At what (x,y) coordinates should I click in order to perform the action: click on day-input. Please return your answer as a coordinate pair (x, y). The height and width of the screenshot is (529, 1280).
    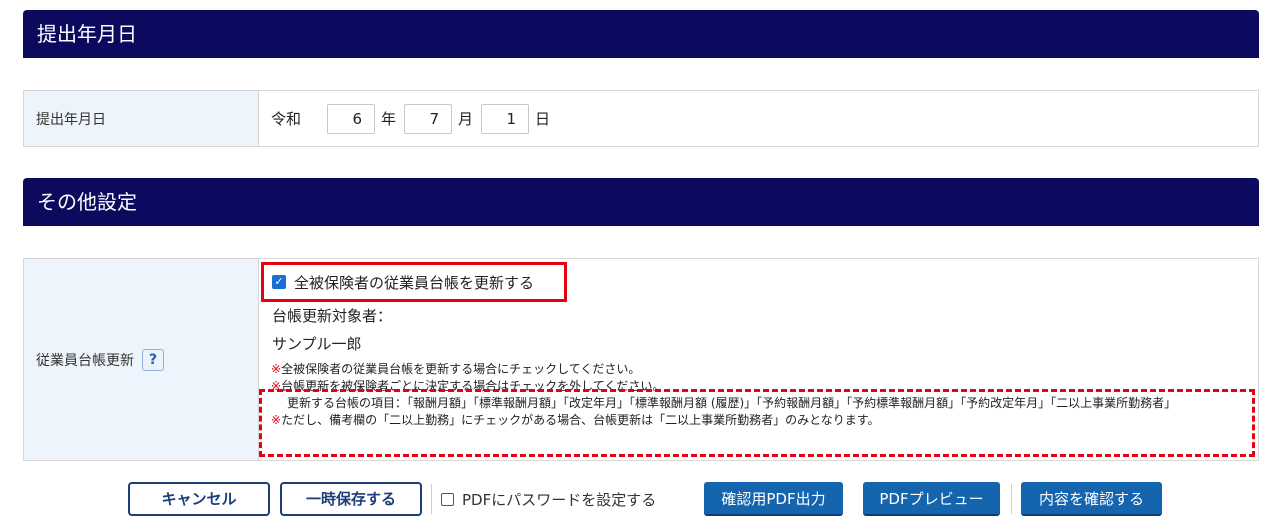
    Looking at the image, I should click on (505, 118).